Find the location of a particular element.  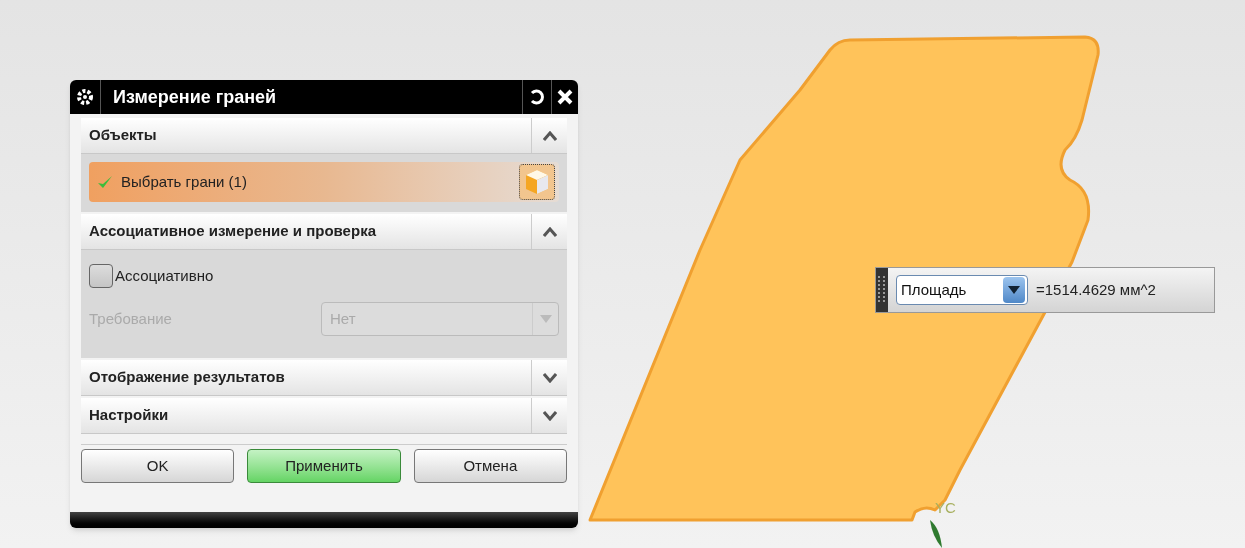

reset-icon is located at coordinates (537, 97).